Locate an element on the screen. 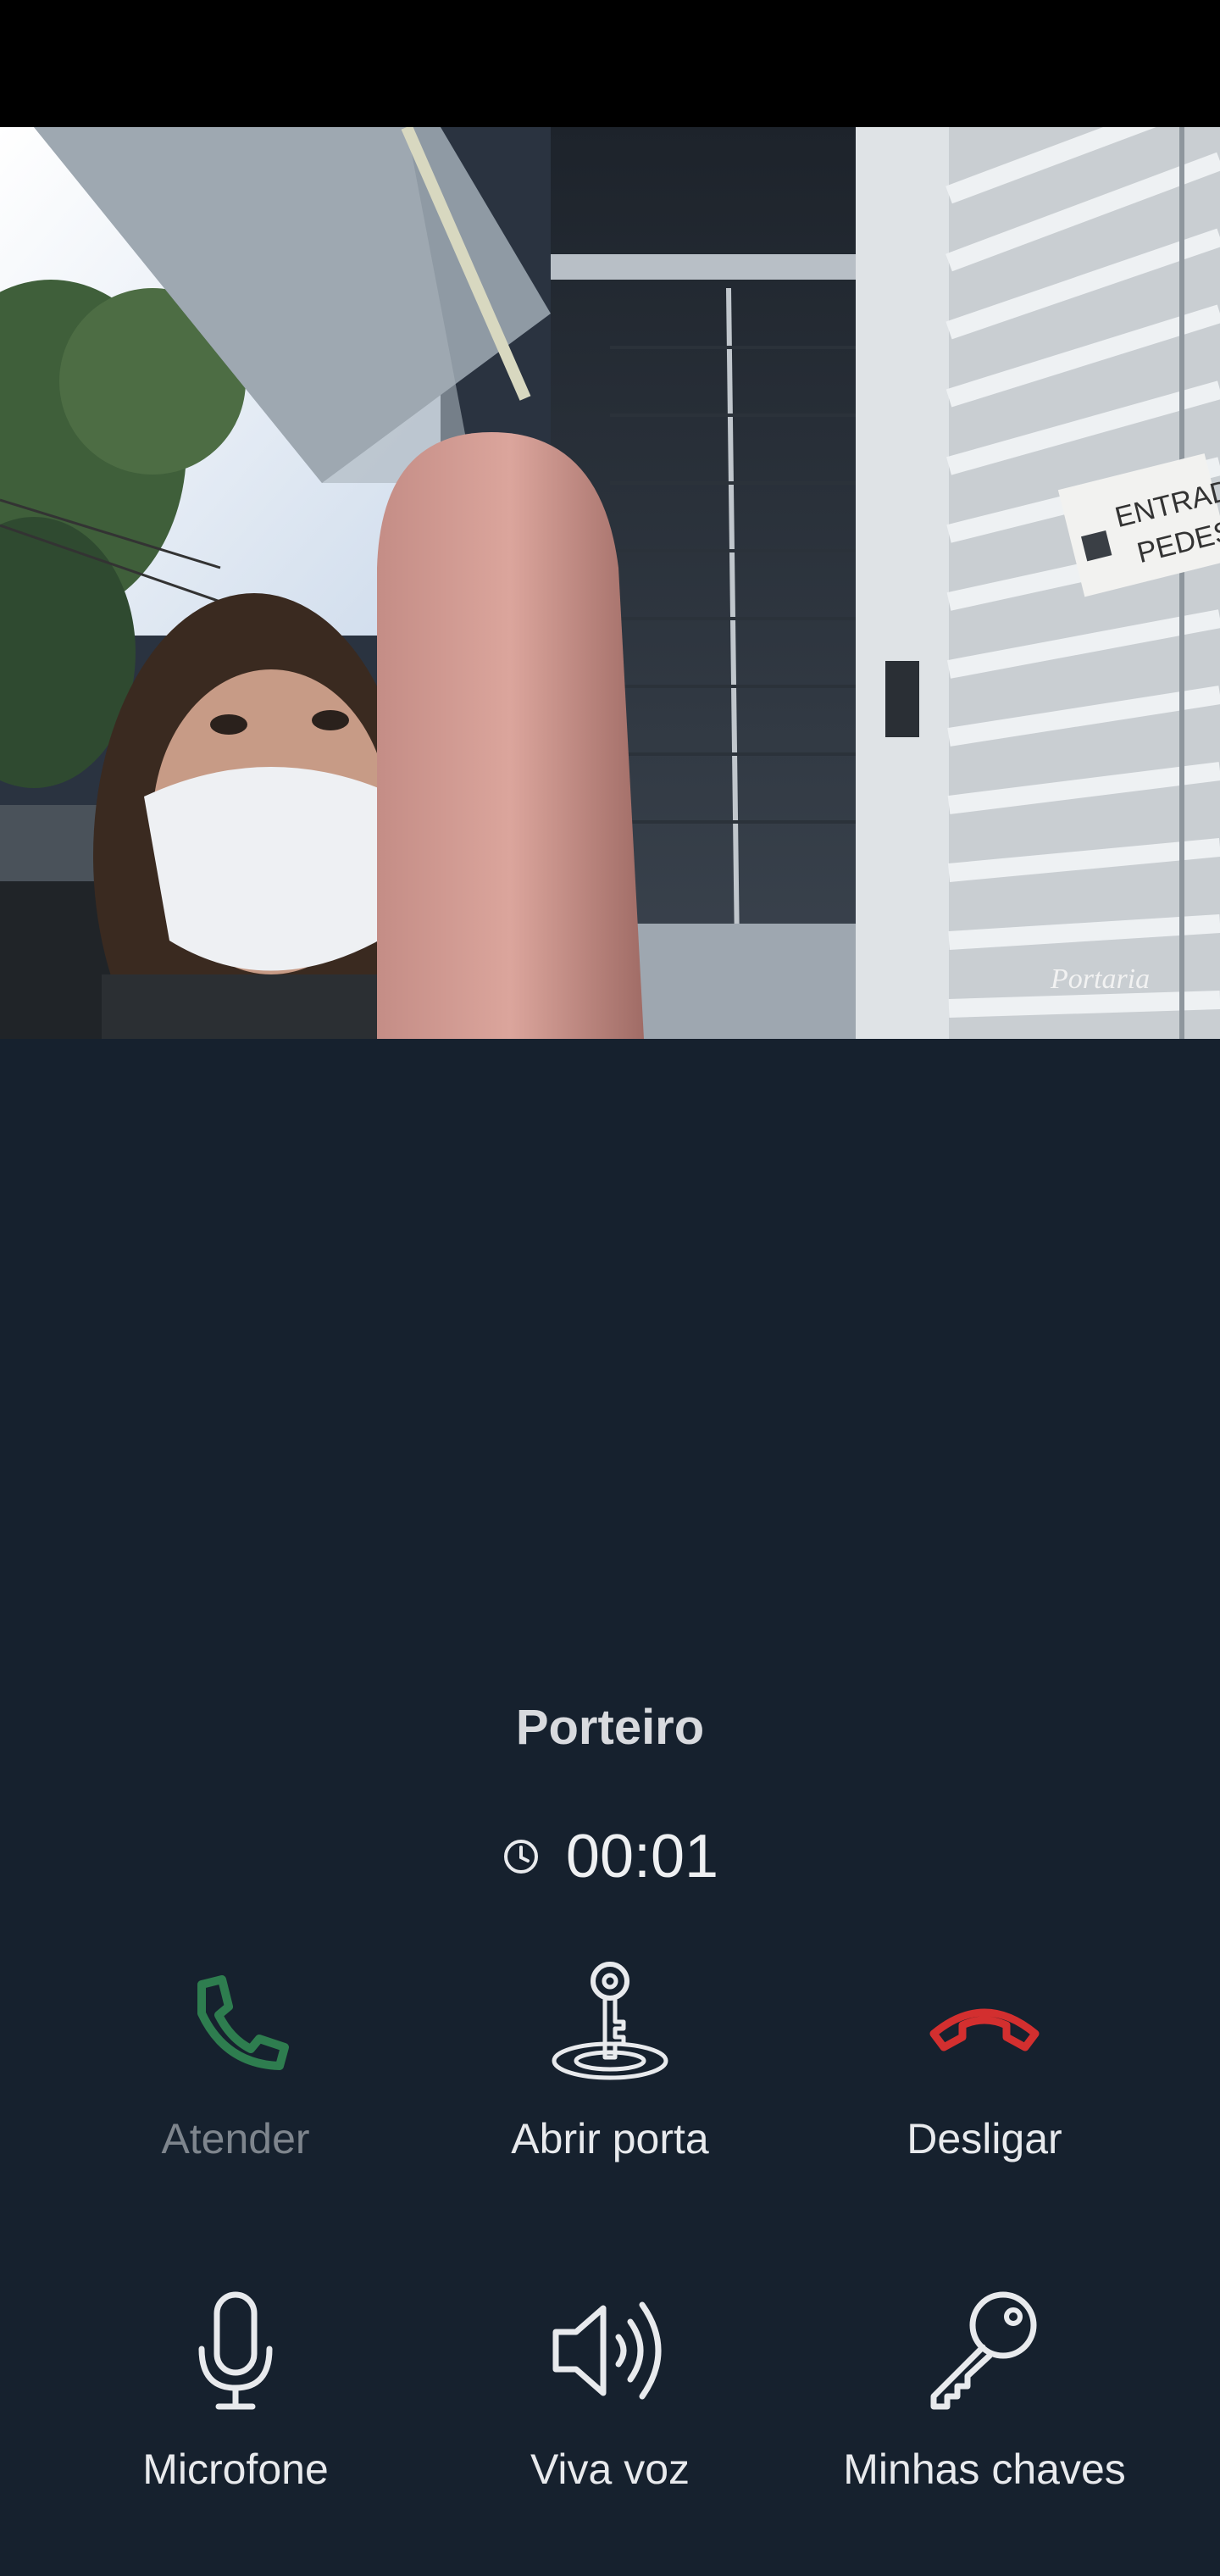  open-door-button: Abrir porta is located at coordinates (610, 2076).